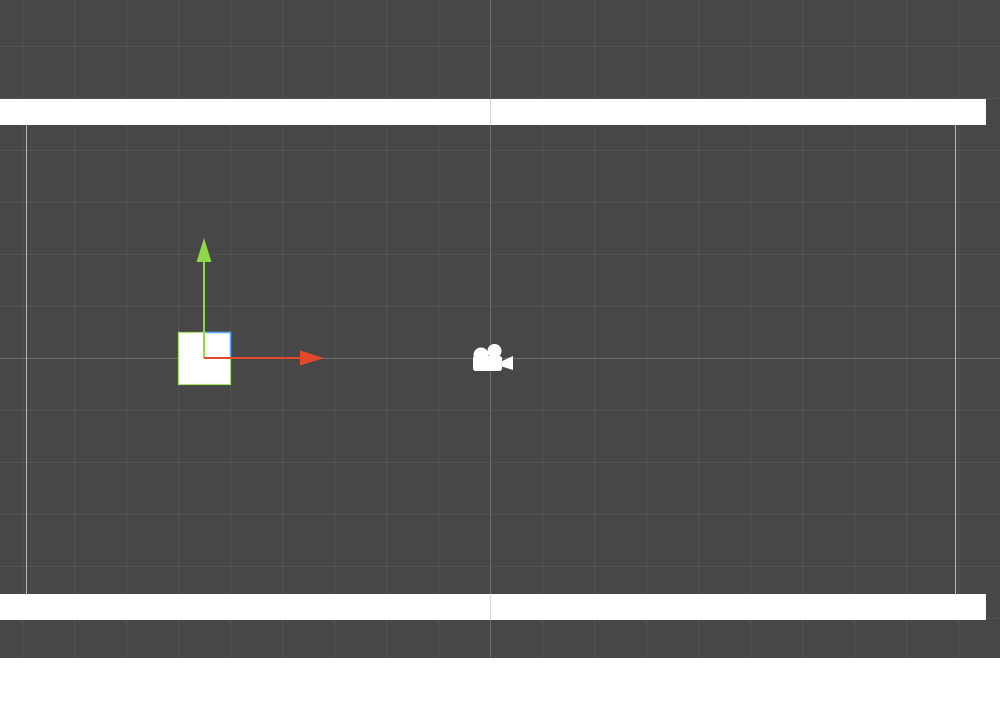  Describe the element at coordinates (493, 607) in the screenshot. I see `bottom-wall` at that location.